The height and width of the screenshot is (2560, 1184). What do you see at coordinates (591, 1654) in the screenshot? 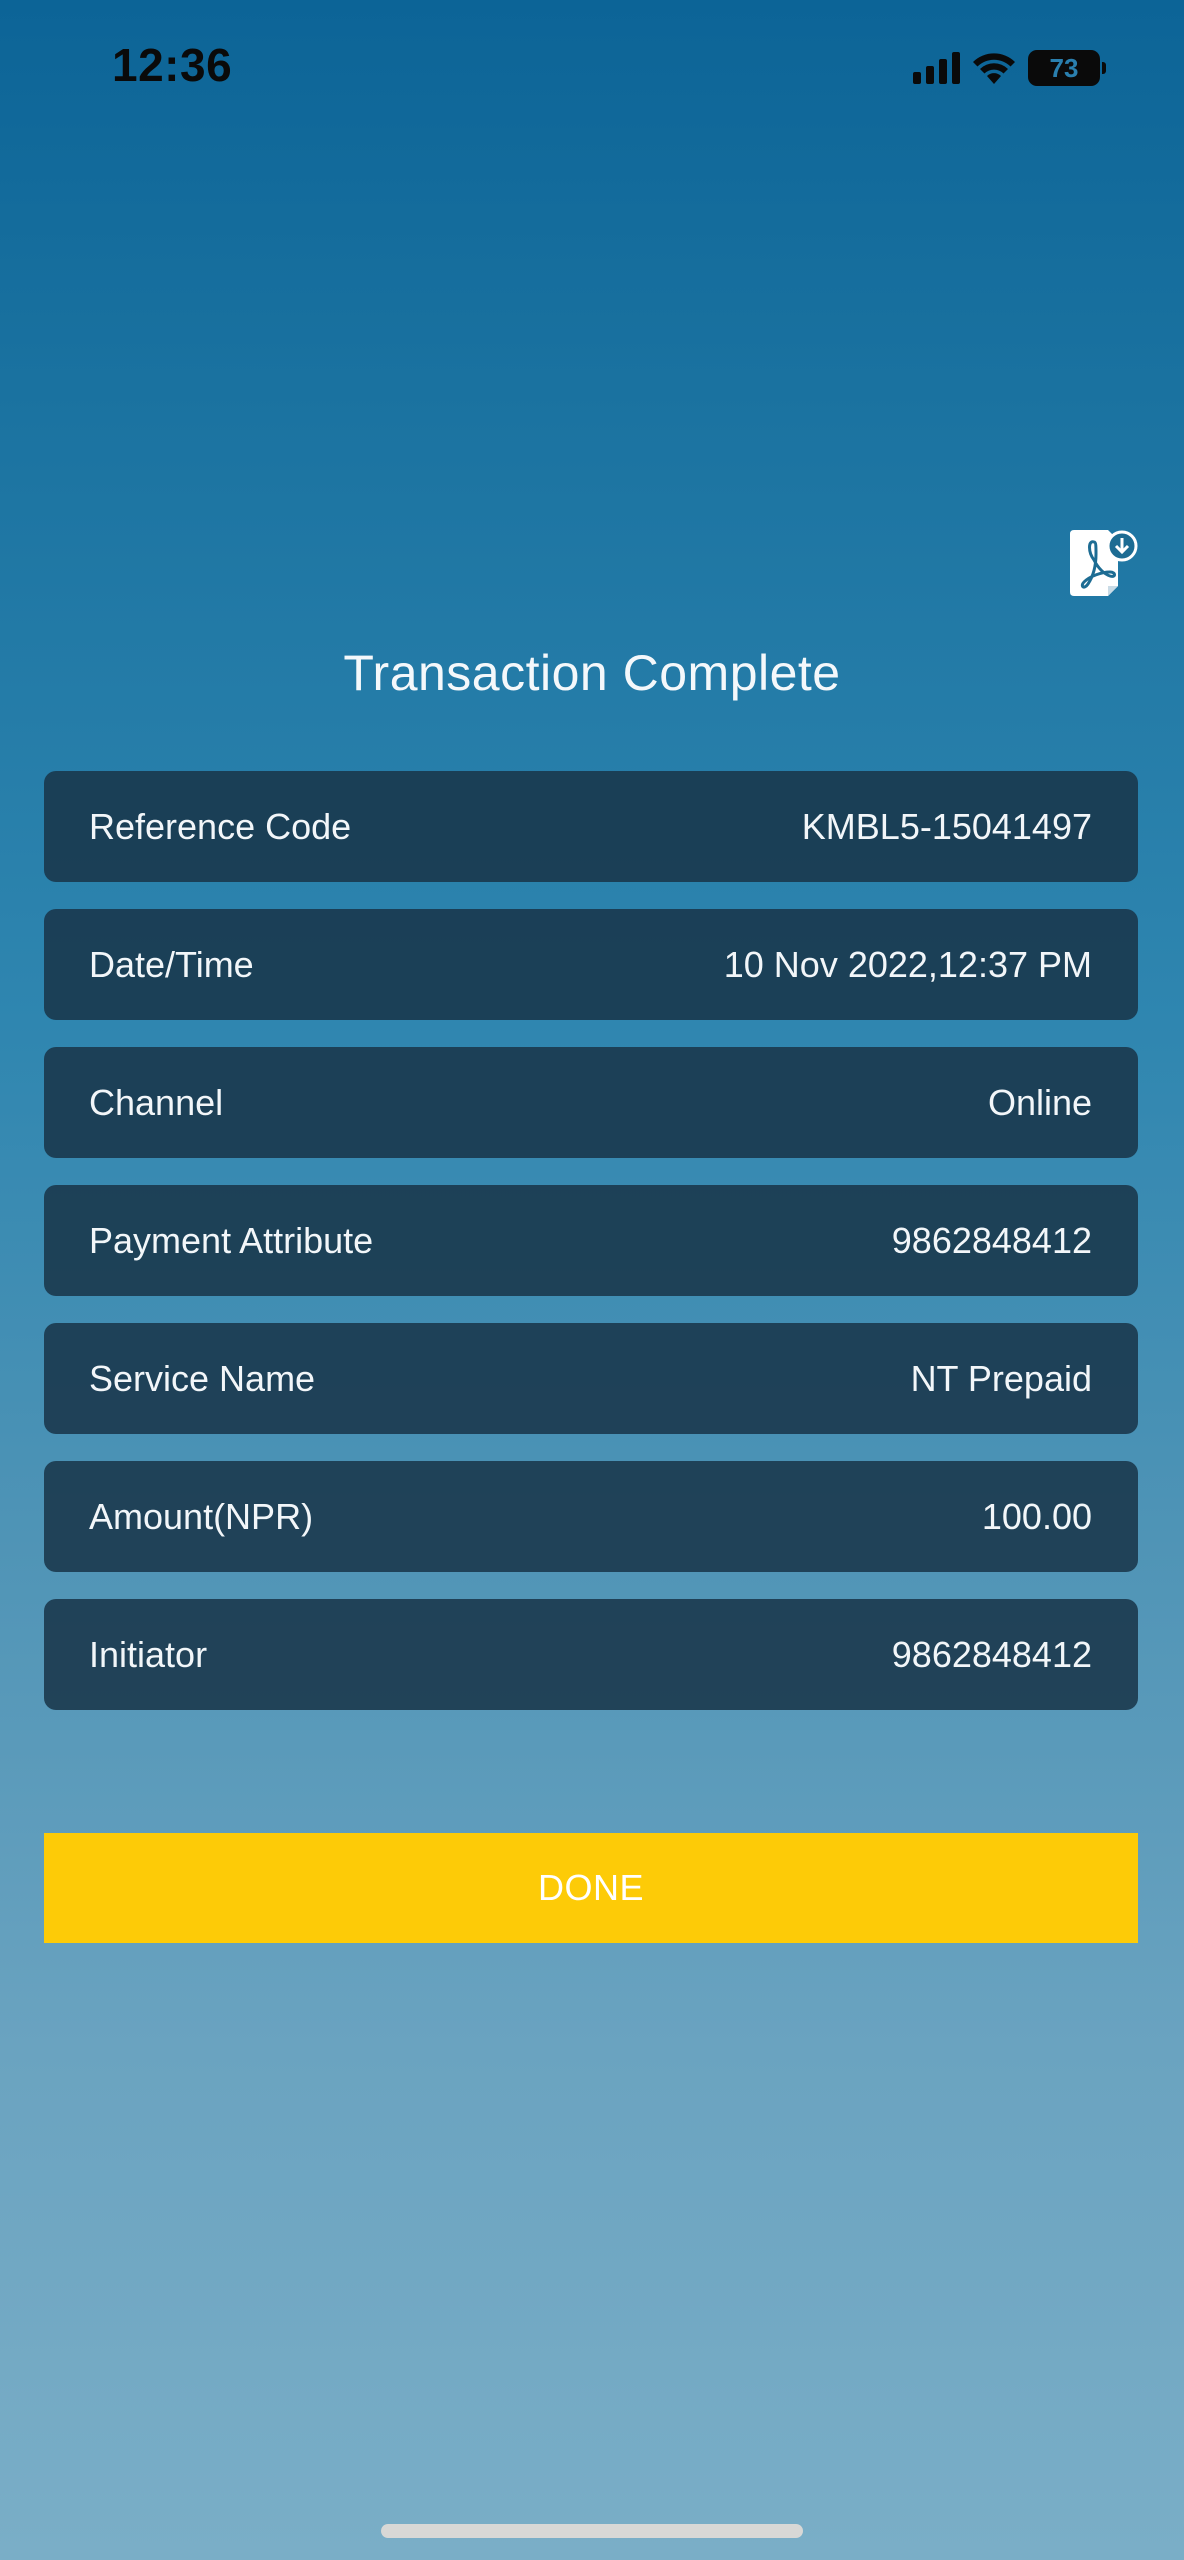
I see `detail-row-initiator: Initiator 9862848412` at bounding box center [591, 1654].